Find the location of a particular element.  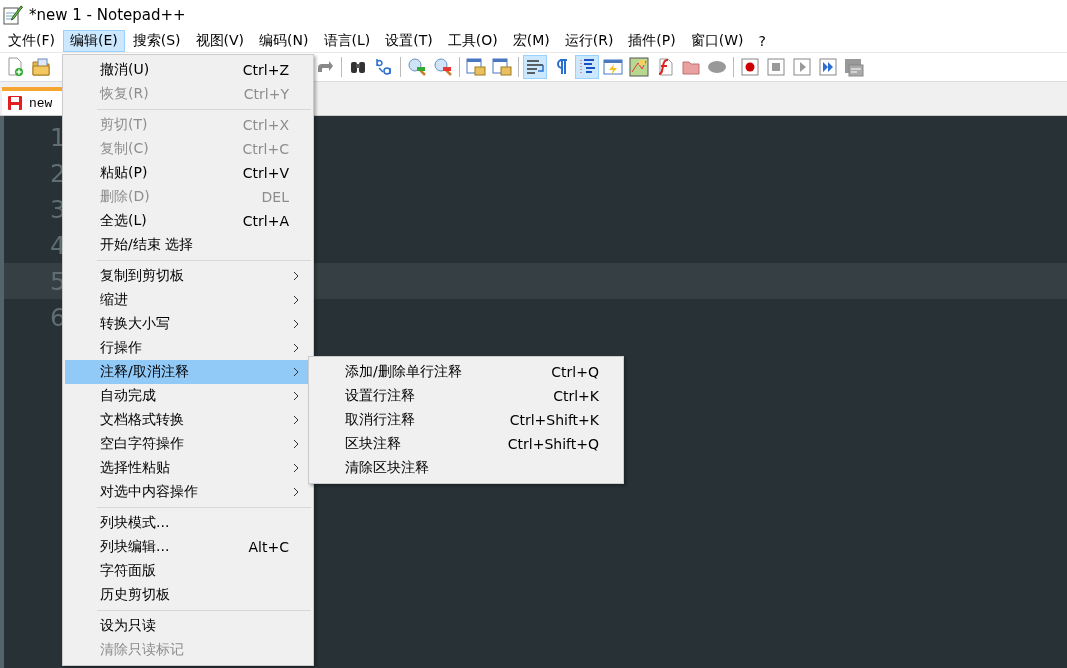

menu-item: 设置行注释 Ctrl+K is located at coordinates (466, 396).